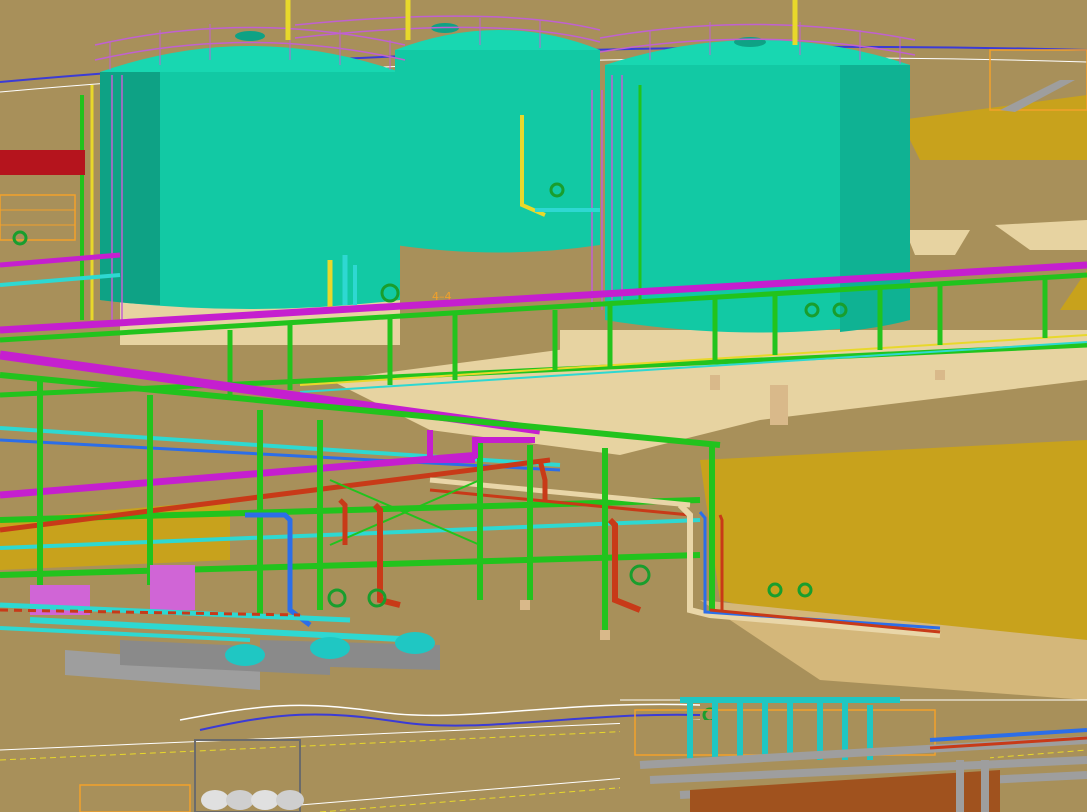 This screenshot has height=812, width=1087. What do you see at coordinates (497, 138) in the screenshot?
I see `storage-tank-middle` at bounding box center [497, 138].